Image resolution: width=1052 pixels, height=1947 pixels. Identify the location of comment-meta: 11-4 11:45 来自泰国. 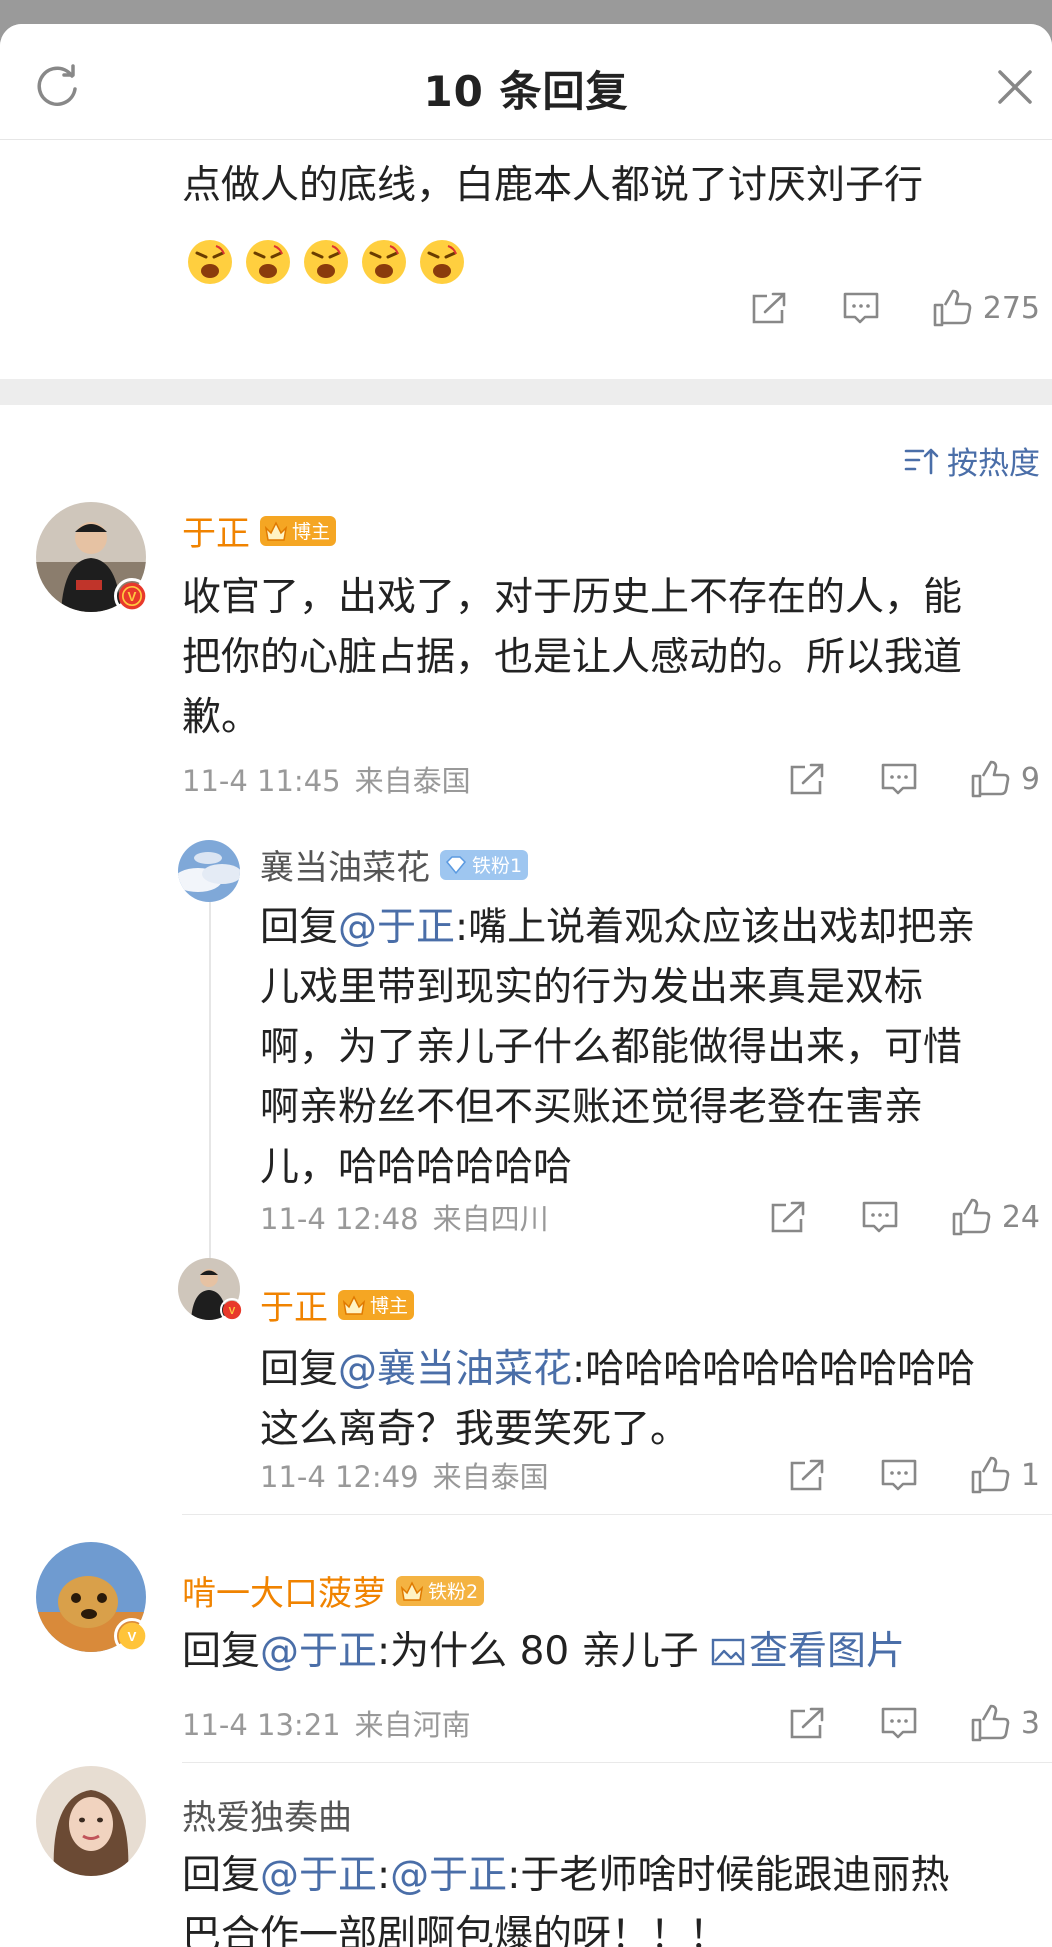
(326, 779).